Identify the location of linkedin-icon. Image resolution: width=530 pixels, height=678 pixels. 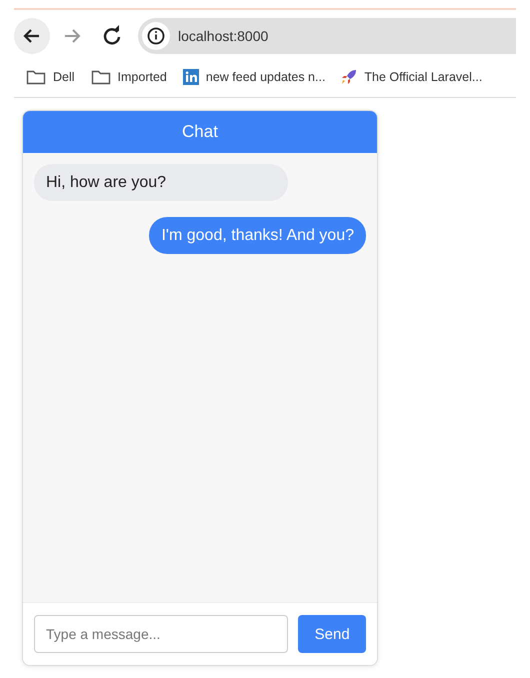
(190, 77).